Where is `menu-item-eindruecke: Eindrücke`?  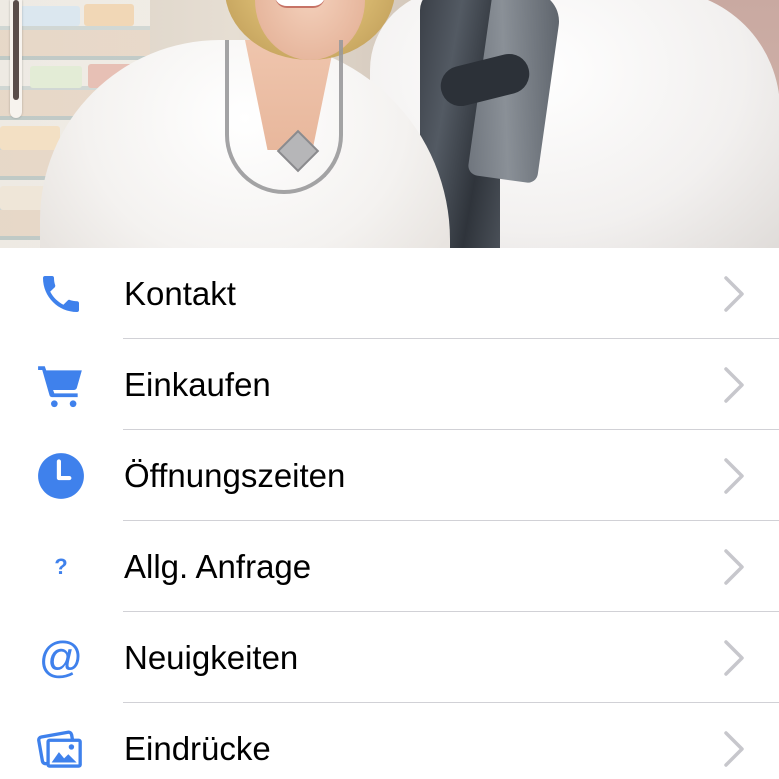 menu-item-eindruecke: Eindrücke is located at coordinates (389, 741).